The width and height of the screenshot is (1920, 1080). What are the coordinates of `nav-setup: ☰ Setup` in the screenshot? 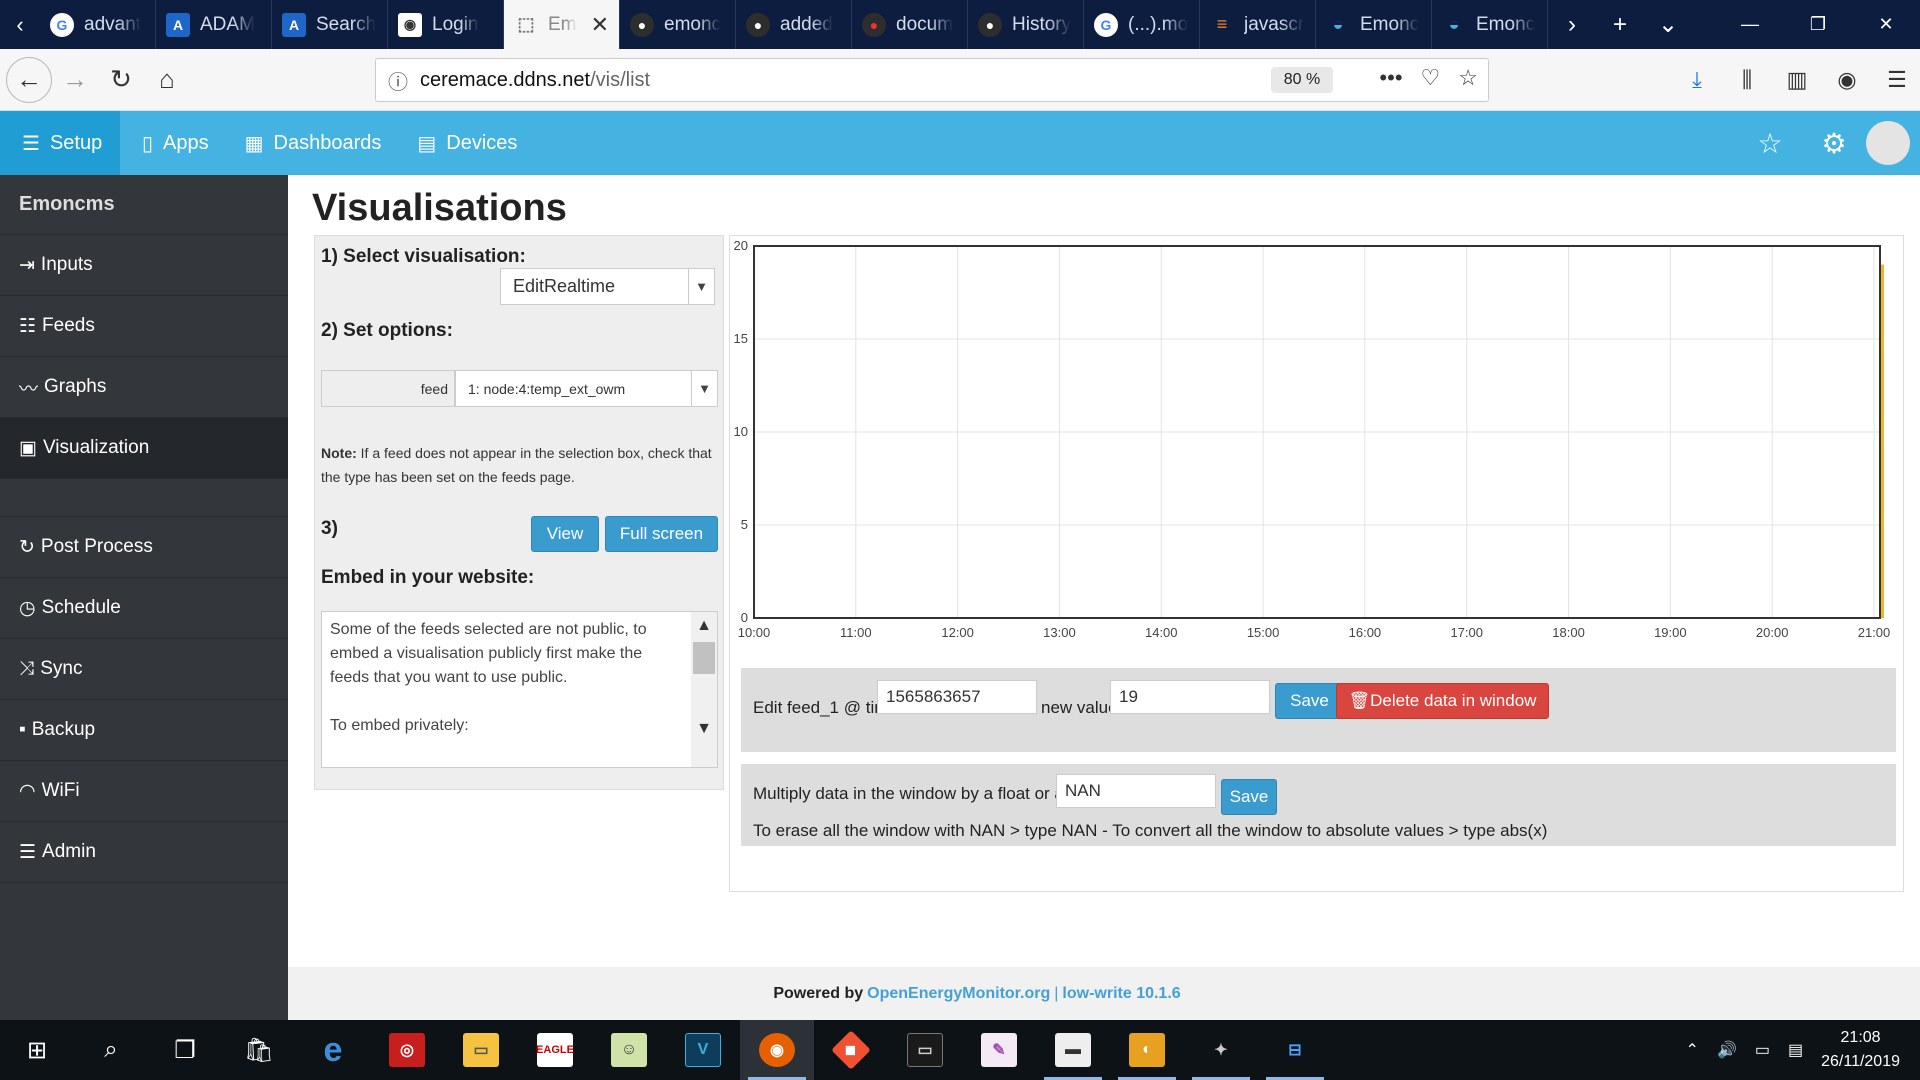 It's located at (60, 143).